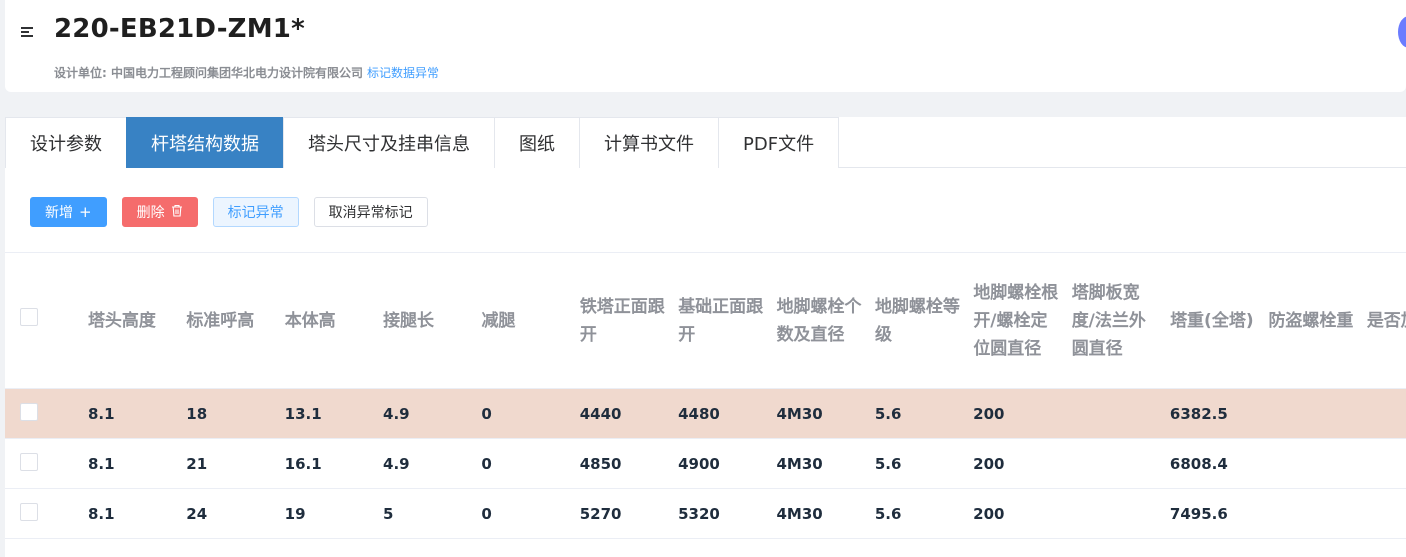 This screenshot has height=557, width=1406. Describe the element at coordinates (409, 320) in the screenshot. I see `column-header: 接腿长` at that location.